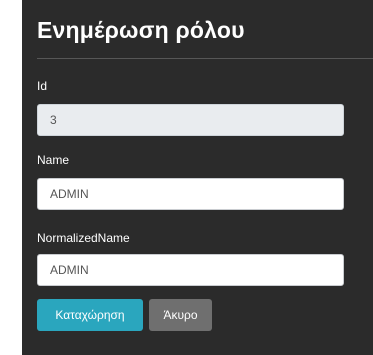  What do you see at coordinates (53, 160) in the screenshot?
I see `name-label: Name` at bounding box center [53, 160].